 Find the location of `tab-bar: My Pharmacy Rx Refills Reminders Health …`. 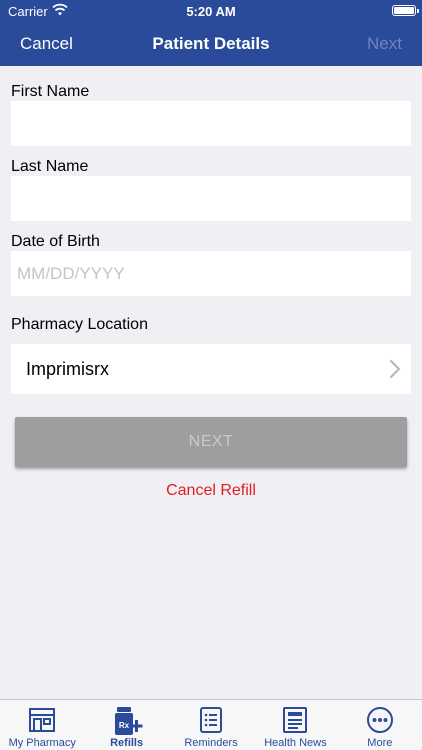

tab-bar: My Pharmacy Rx Refills Reminders Health … is located at coordinates (211, 724).